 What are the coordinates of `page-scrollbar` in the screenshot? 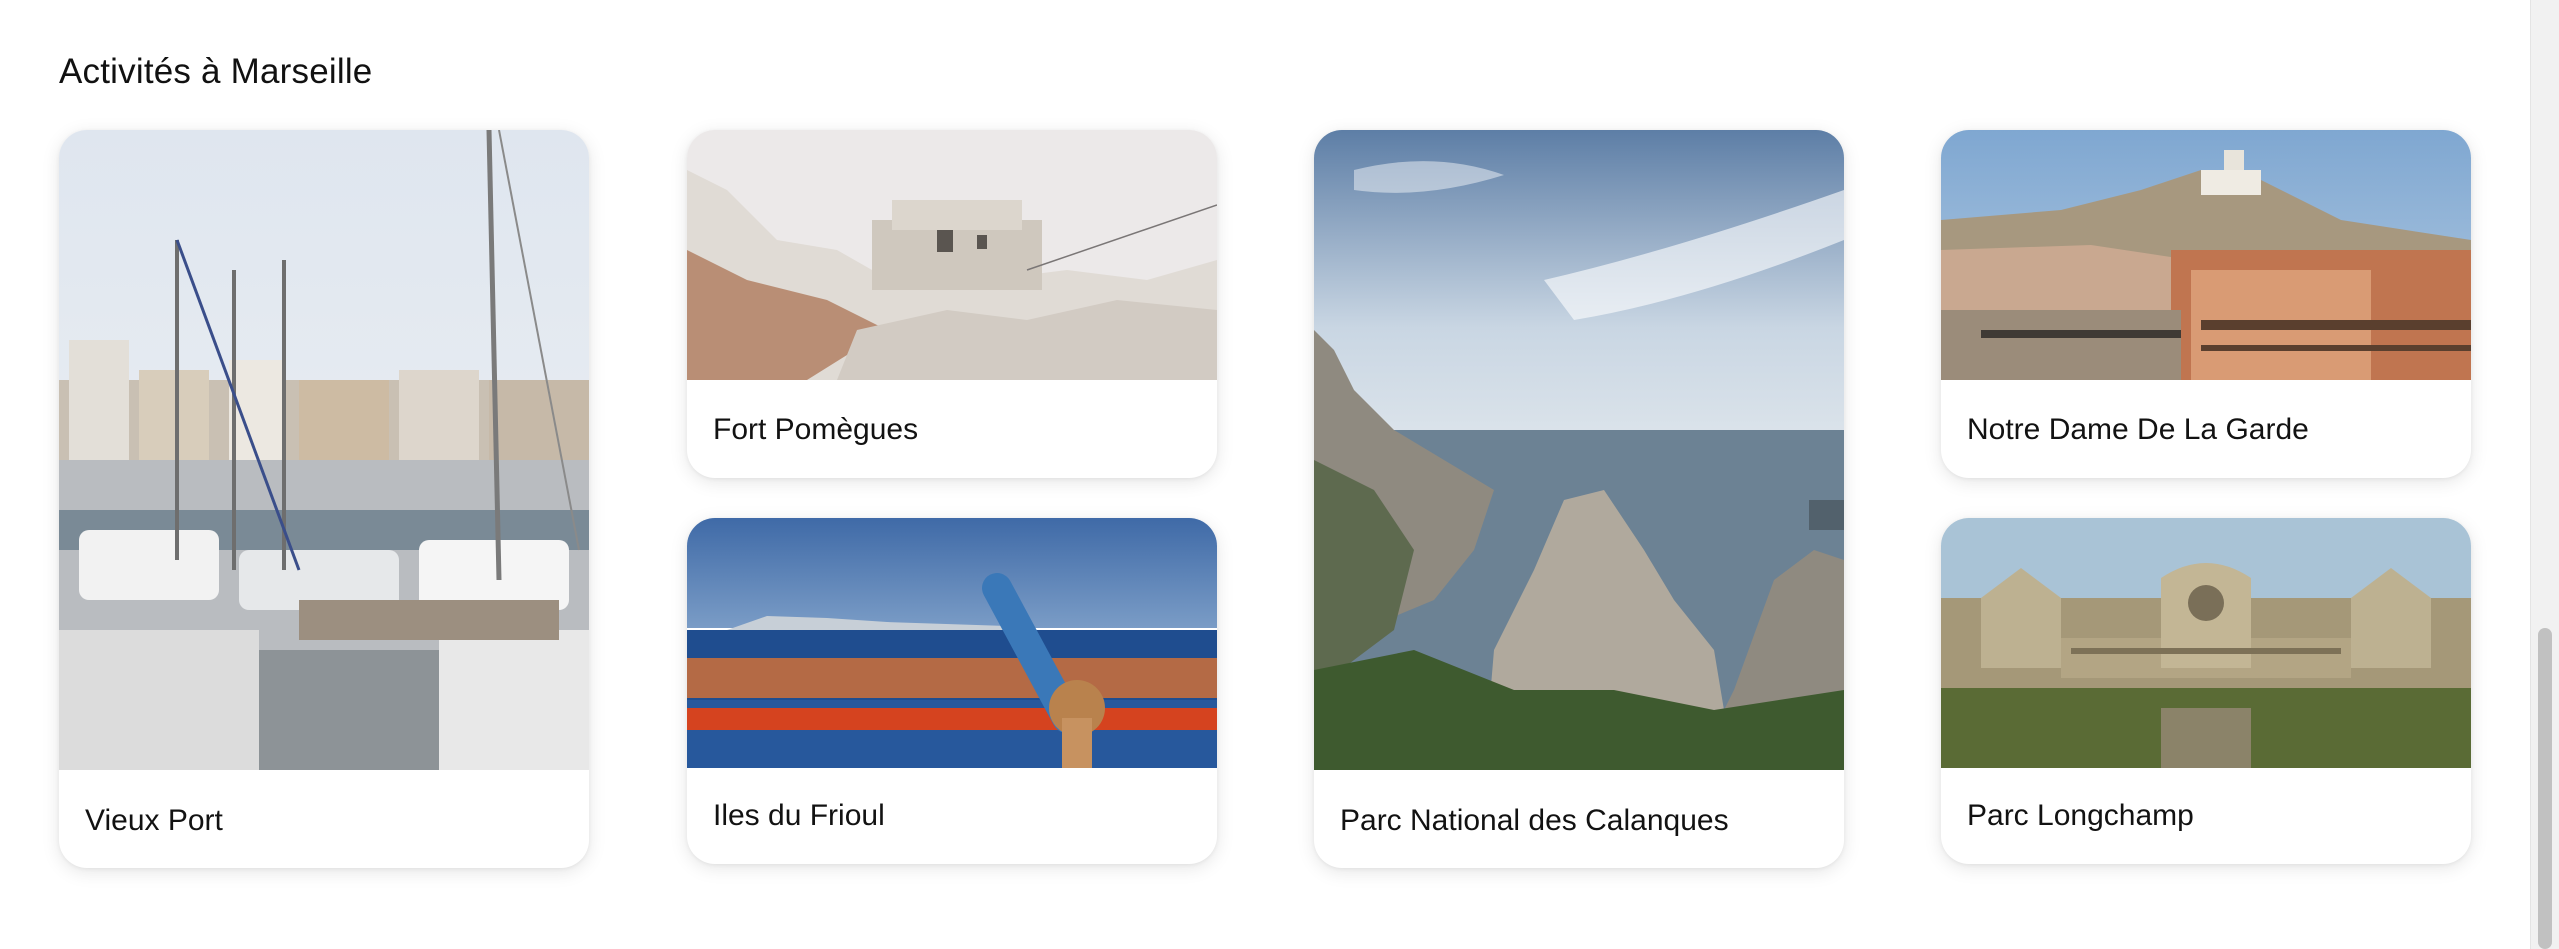 It's located at (2544, 474).